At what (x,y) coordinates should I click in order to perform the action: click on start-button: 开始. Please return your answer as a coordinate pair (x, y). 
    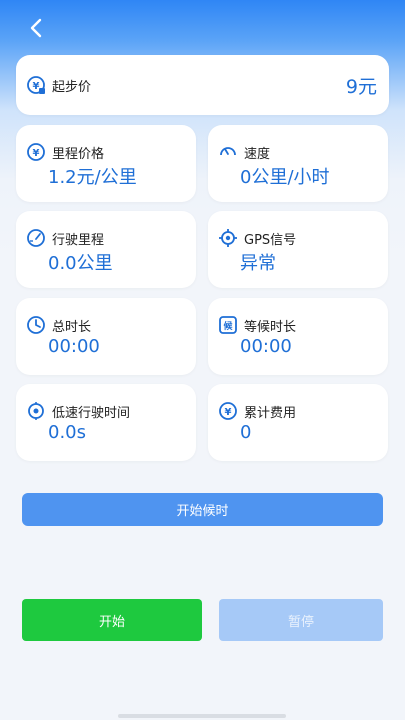
    Looking at the image, I should click on (112, 620).